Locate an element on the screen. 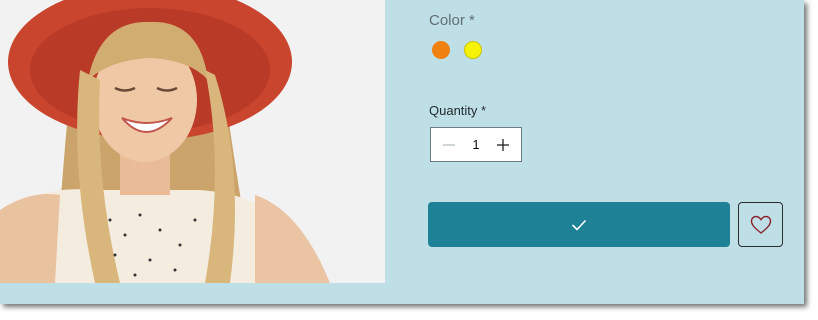  wishlist-button is located at coordinates (760, 224).